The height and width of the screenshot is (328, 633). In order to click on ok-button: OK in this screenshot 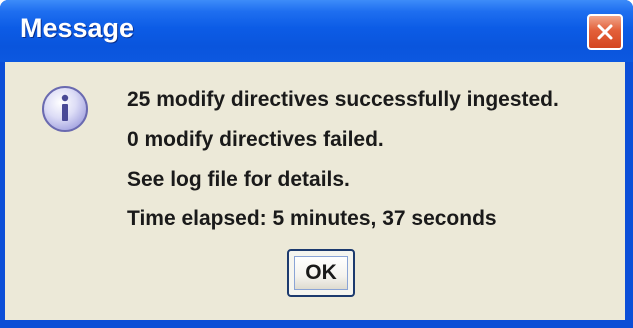, I will do `click(321, 273)`.